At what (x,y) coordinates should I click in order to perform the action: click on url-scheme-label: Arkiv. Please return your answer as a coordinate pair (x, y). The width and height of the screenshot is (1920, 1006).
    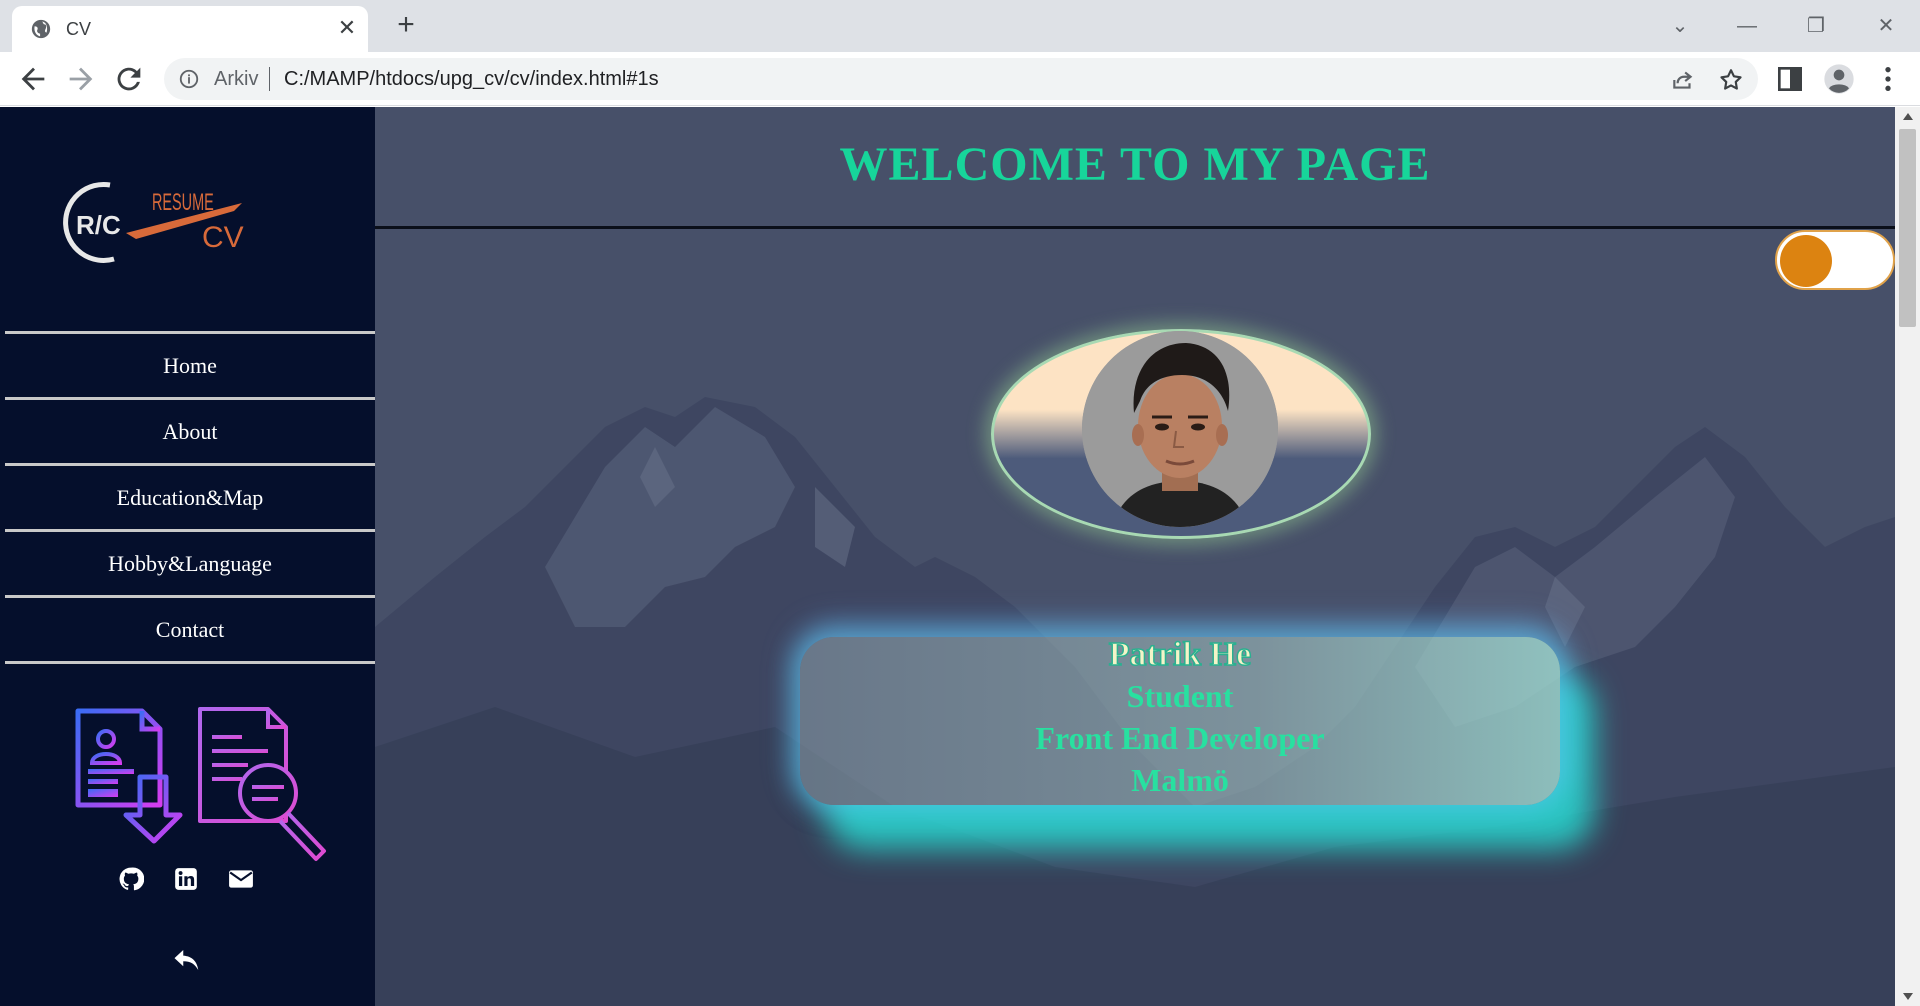
    Looking at the image, I should click on (236, 79).